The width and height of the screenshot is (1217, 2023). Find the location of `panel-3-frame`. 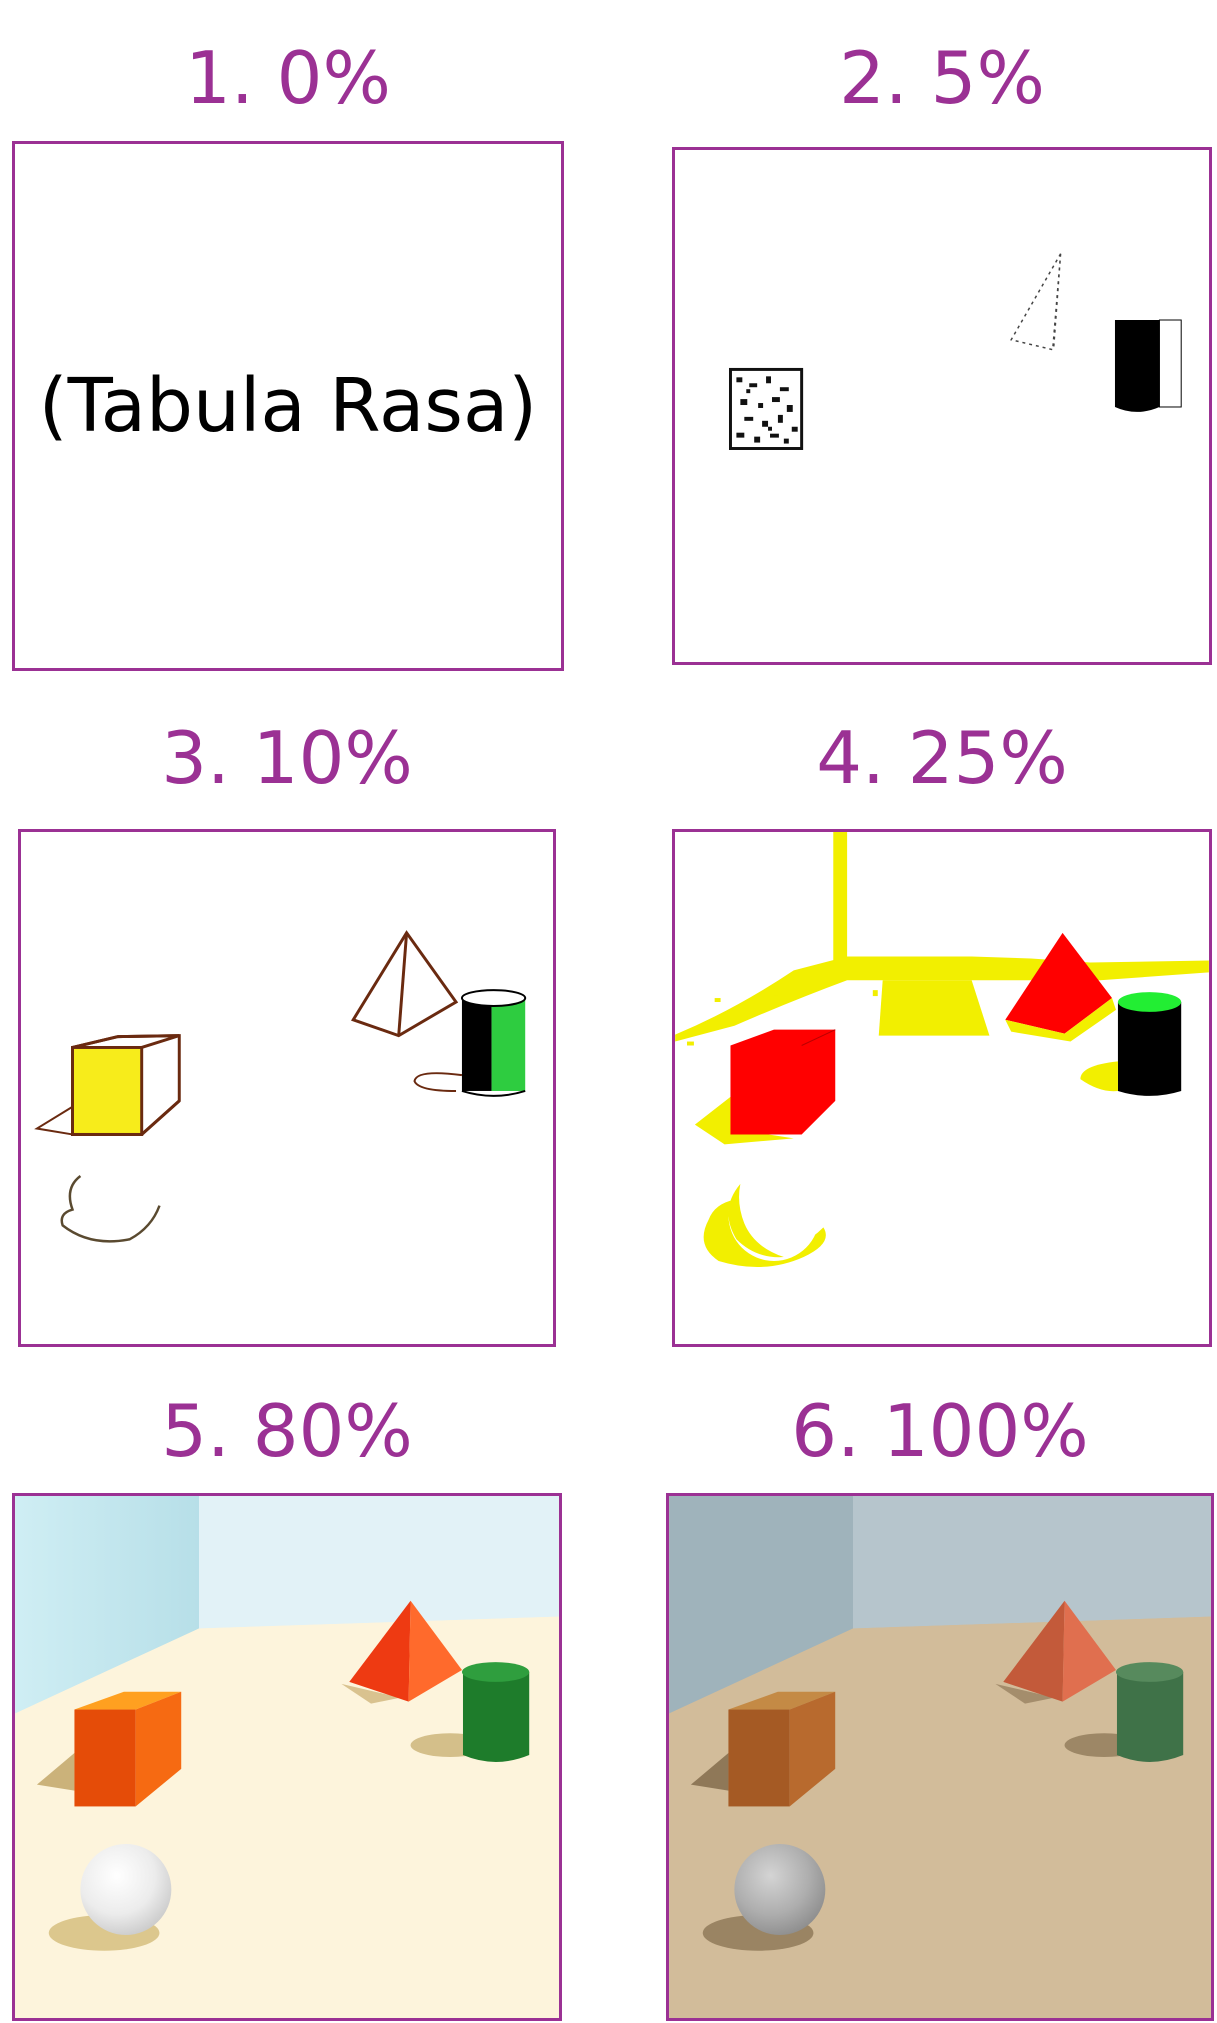

panel-3-frame is located at coordinates (287, 1088).